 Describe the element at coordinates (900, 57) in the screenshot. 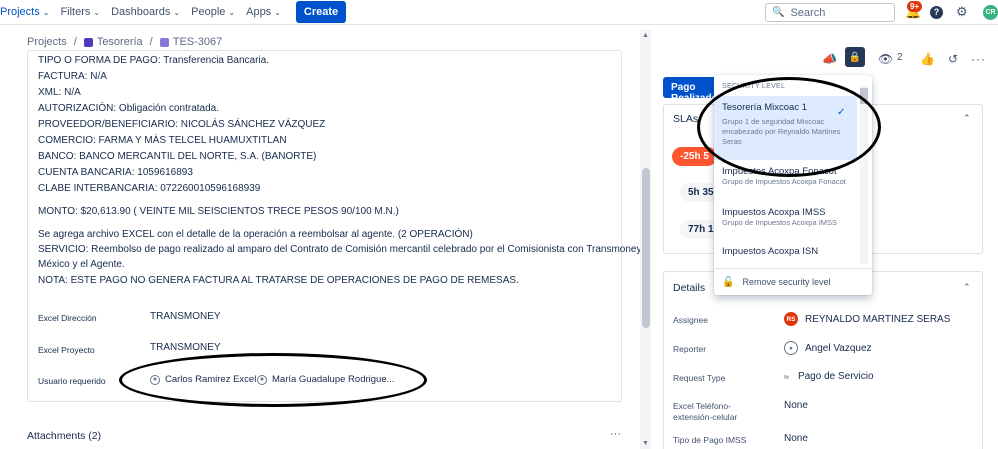

I see `watch-count: 2` at that location.